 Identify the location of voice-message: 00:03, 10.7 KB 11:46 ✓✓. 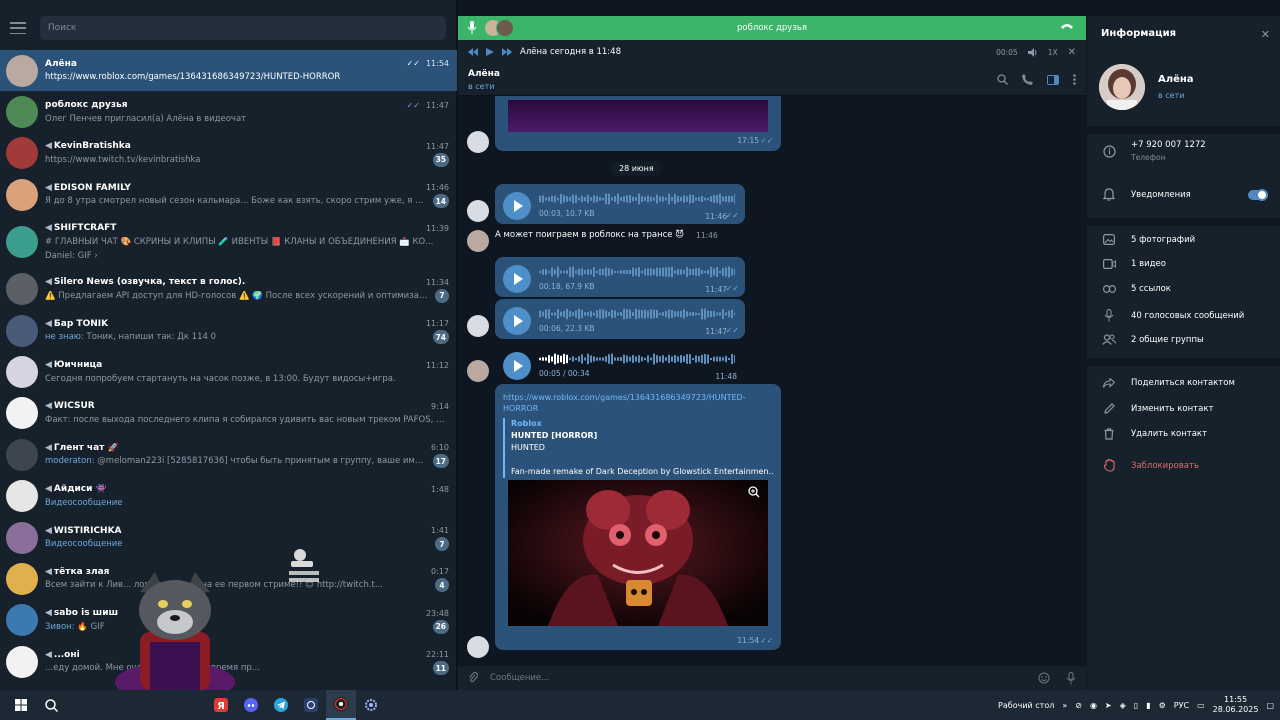
(620, 204).